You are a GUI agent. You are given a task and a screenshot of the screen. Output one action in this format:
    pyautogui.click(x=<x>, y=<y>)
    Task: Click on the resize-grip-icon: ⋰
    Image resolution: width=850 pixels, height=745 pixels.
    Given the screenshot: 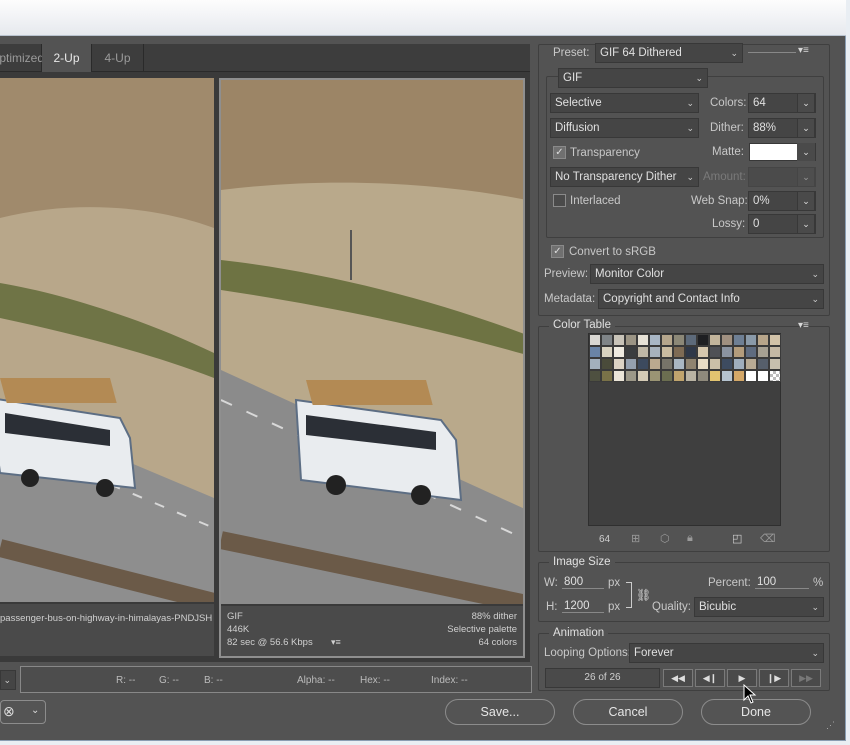 What is the action you would take?
    pyautogui.click(x=830, y=725)
    